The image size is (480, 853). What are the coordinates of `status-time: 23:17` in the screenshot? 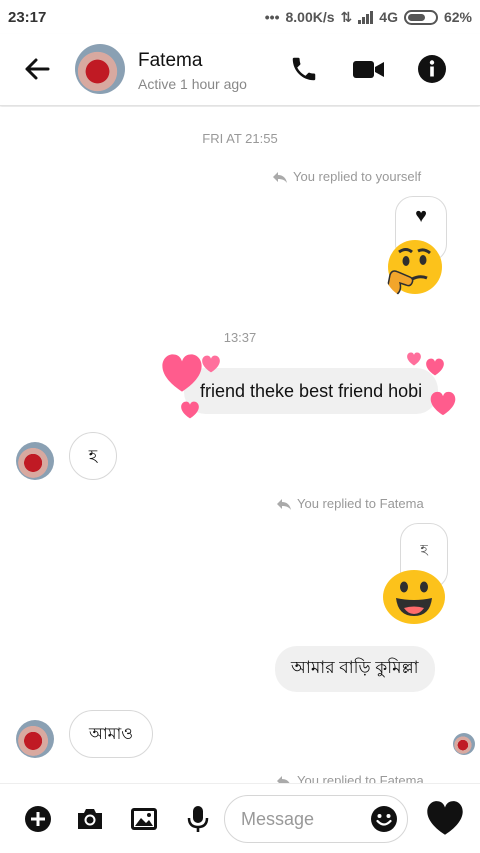 It's located at (27, 17).